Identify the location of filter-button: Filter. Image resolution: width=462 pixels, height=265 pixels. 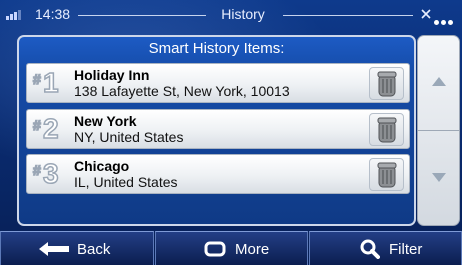
(385, 248).